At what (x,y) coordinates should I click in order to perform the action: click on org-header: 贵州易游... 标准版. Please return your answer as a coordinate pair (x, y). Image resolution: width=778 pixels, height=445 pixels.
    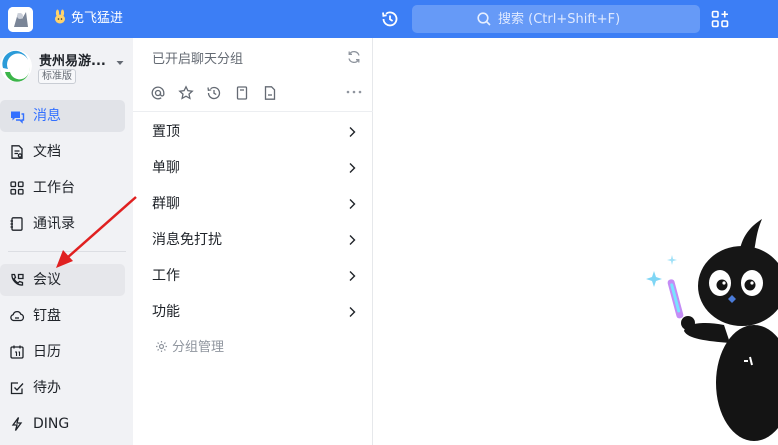
    Looking at the image, I should click on (66, 66).